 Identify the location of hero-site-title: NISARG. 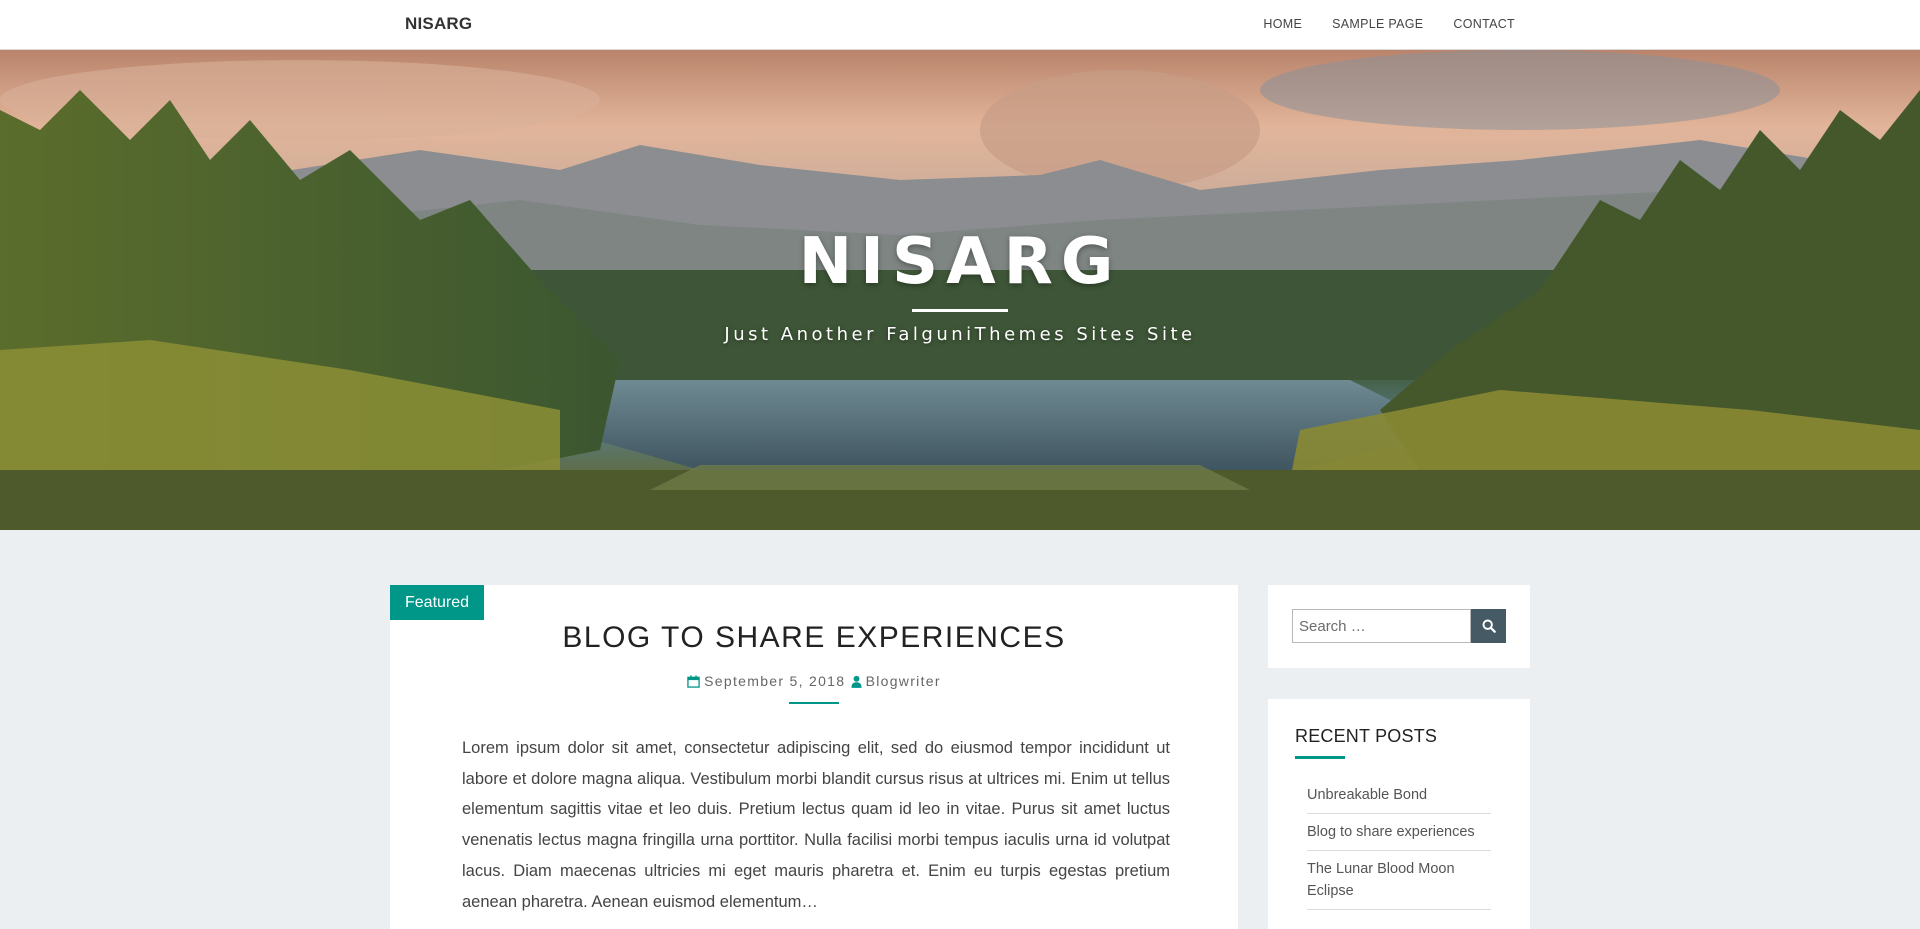
(960, 262).